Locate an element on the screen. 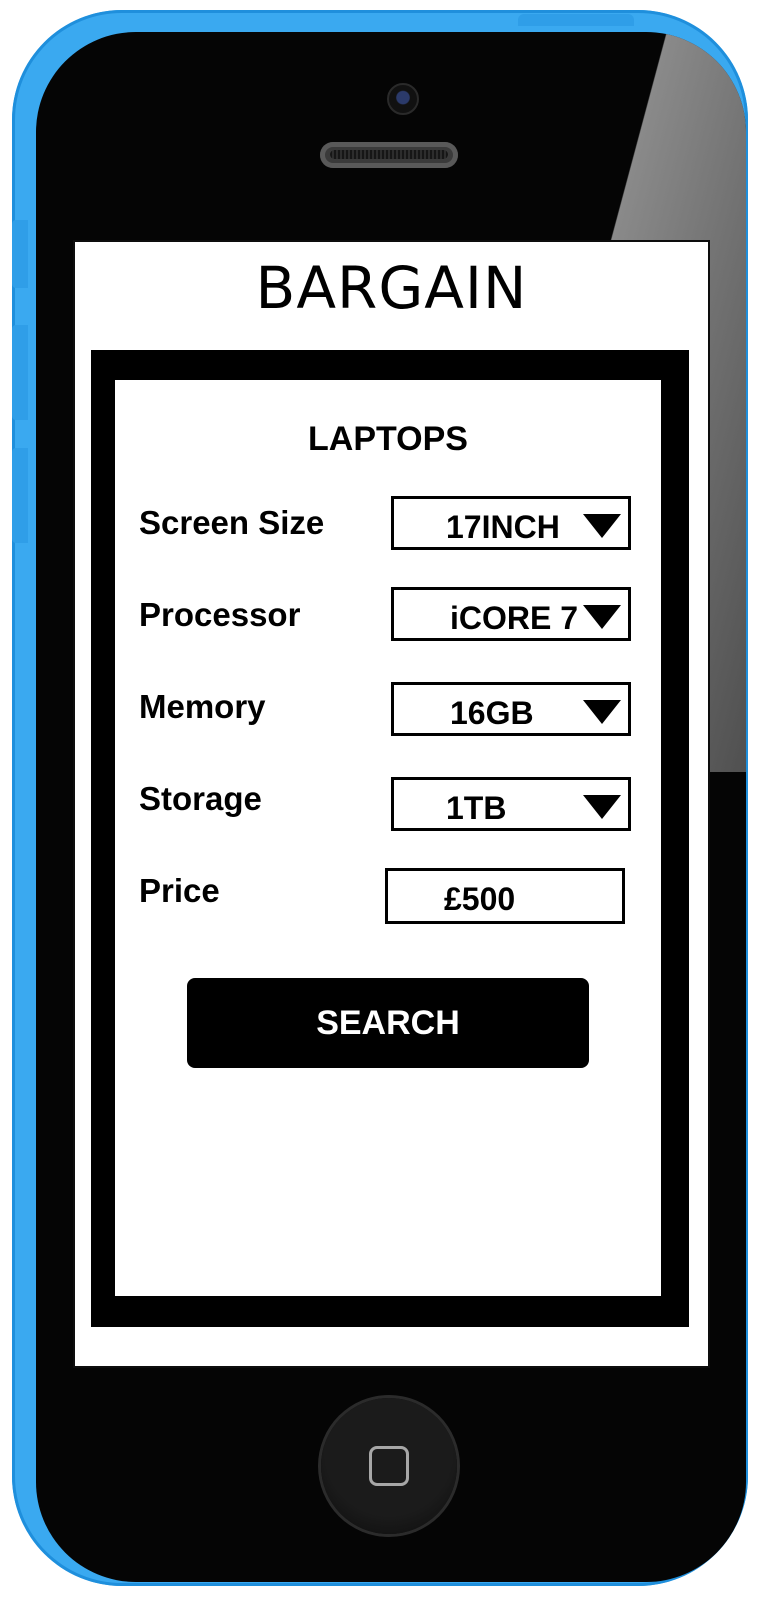  processor-value: iCORE 7 is located at coordinates (514, 618).